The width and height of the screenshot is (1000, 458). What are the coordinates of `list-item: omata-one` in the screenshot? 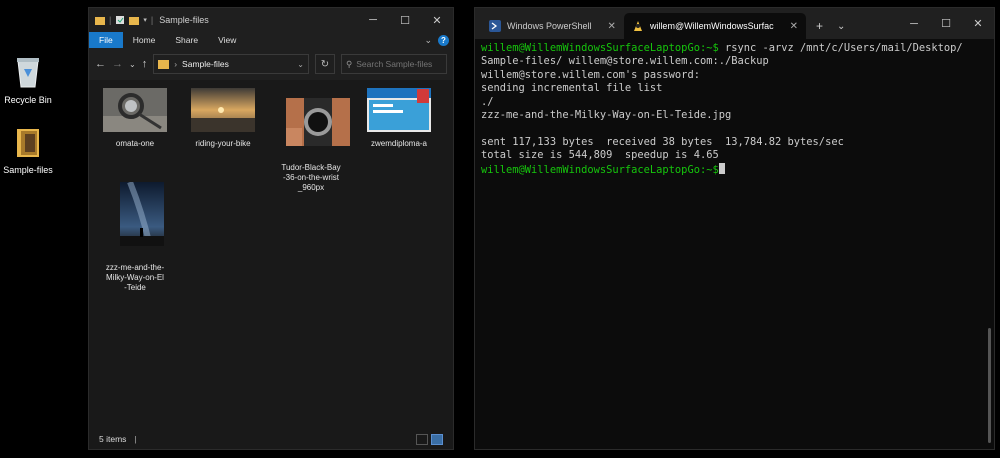 It's located at (135, 118).